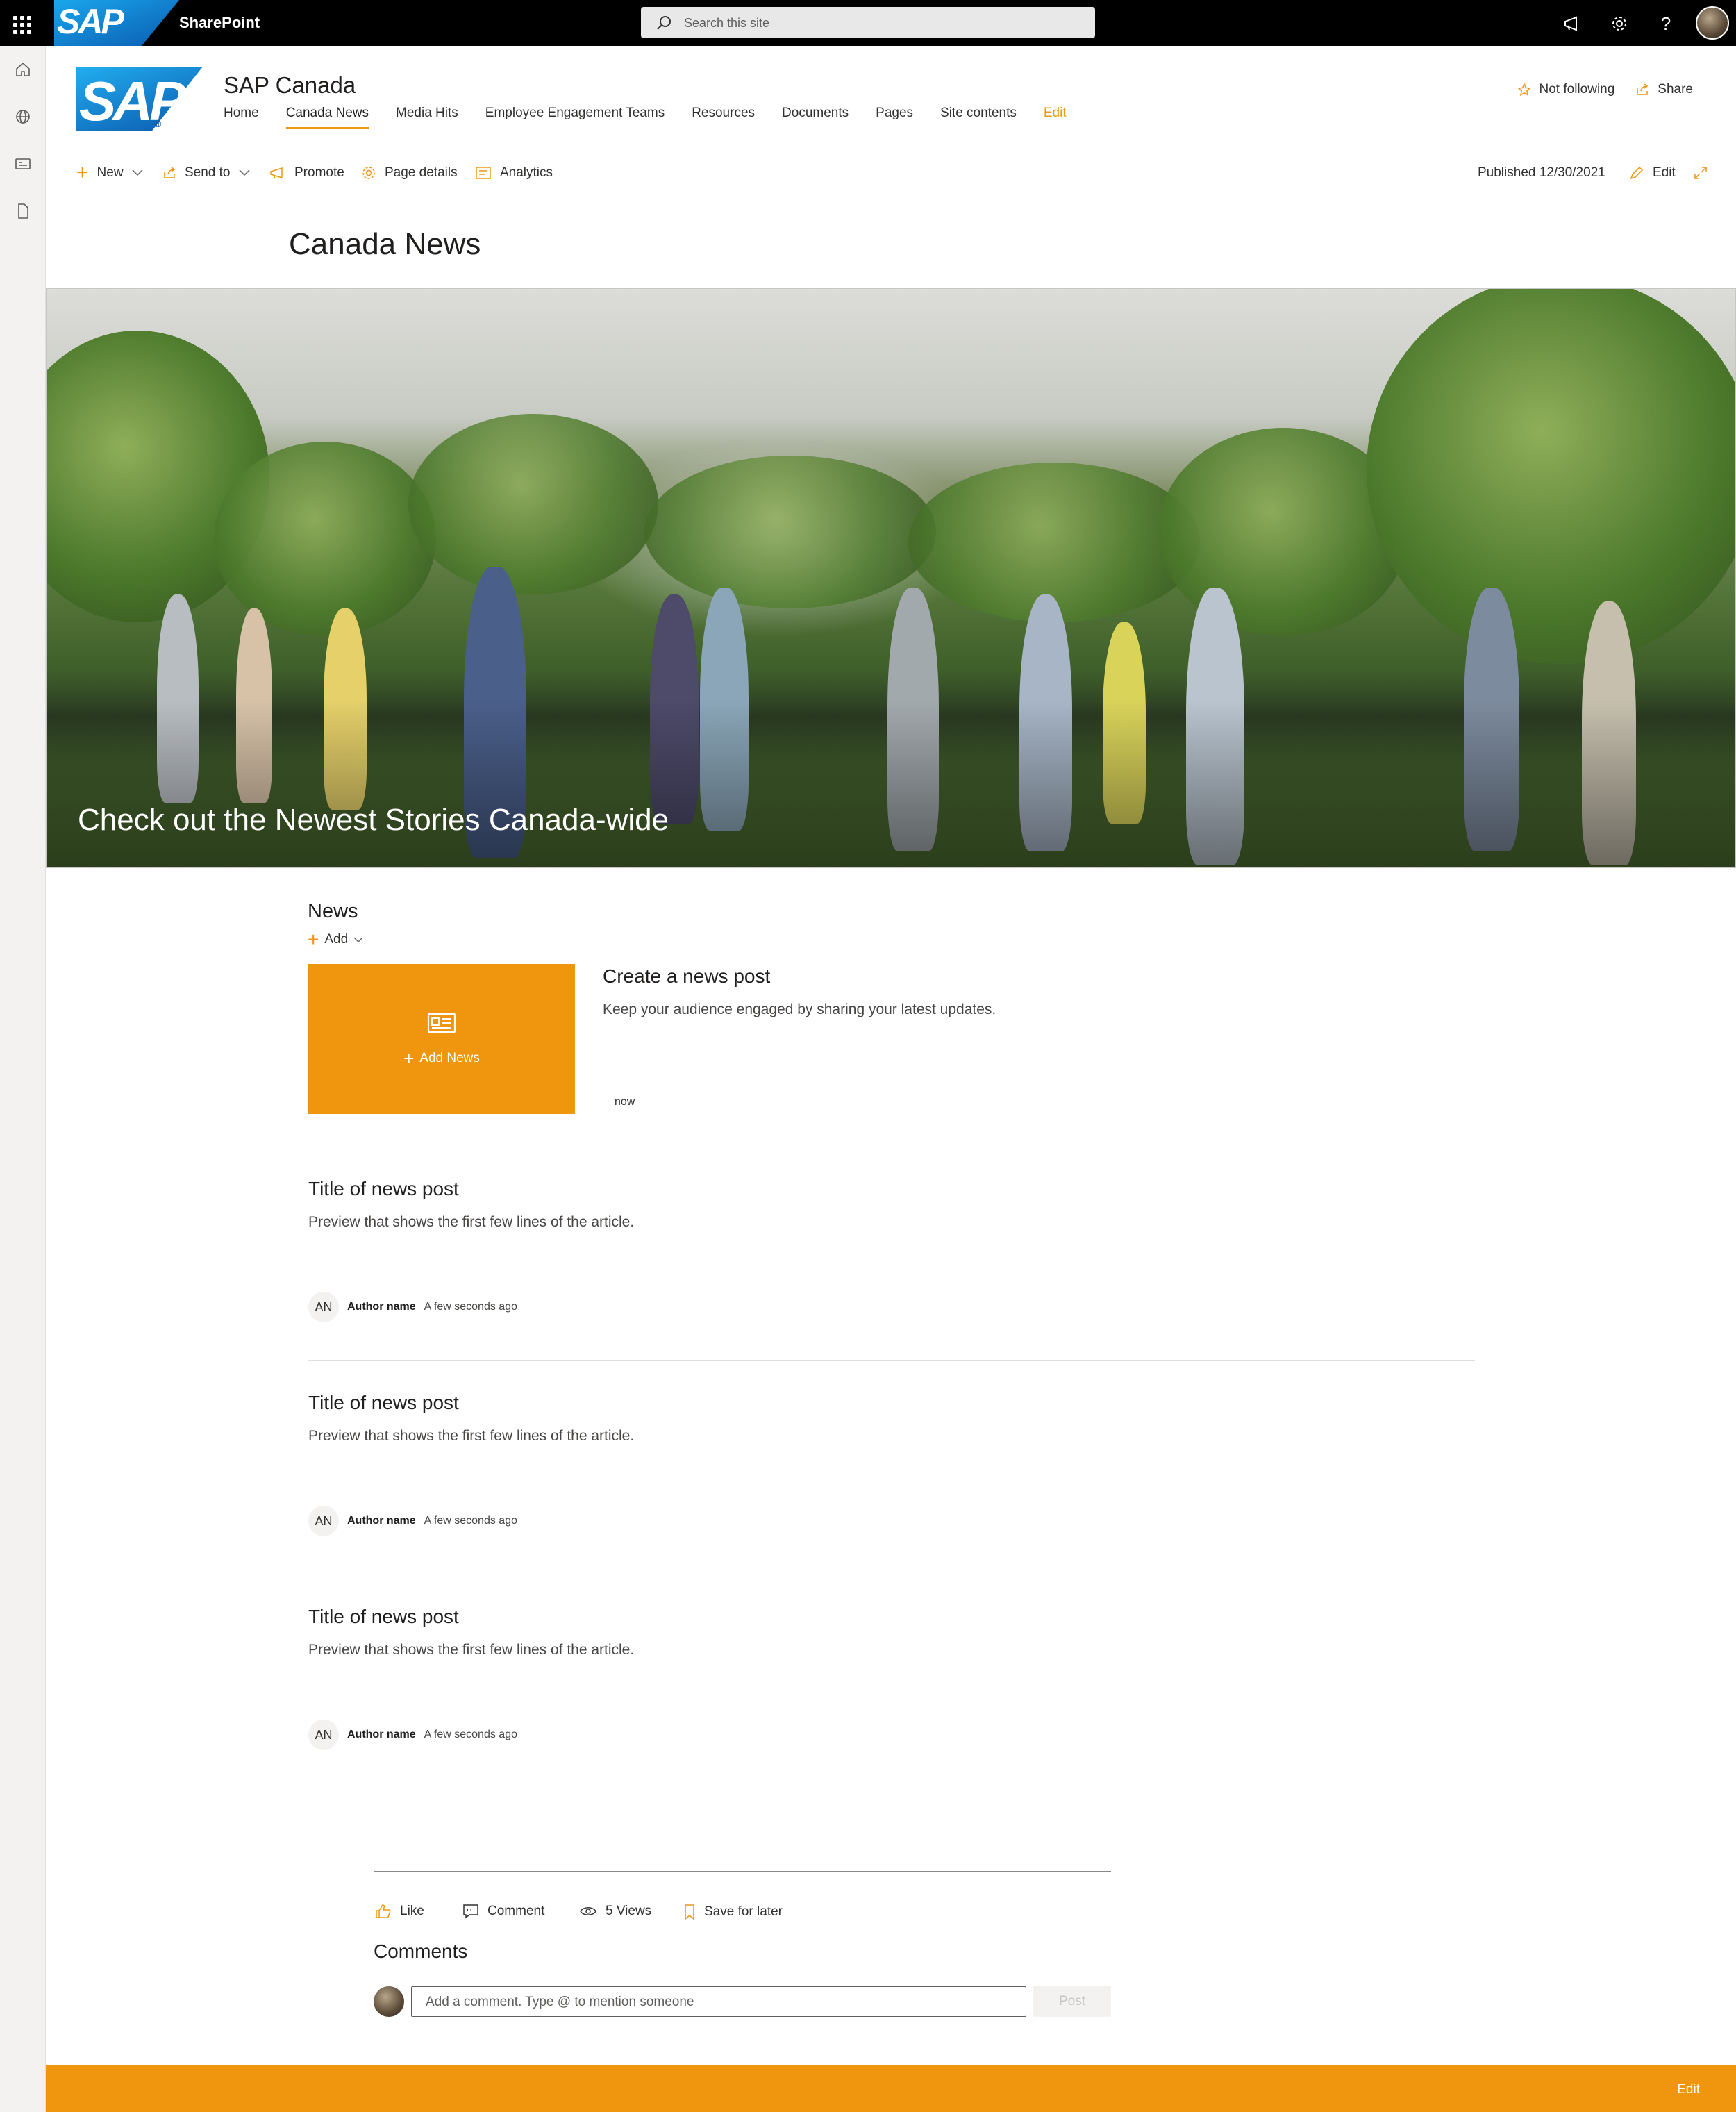  What do you see at coordinates (514, 173) in the screenshot?
I see `analytics-button: Analytics` at bounding box center [514, 173].